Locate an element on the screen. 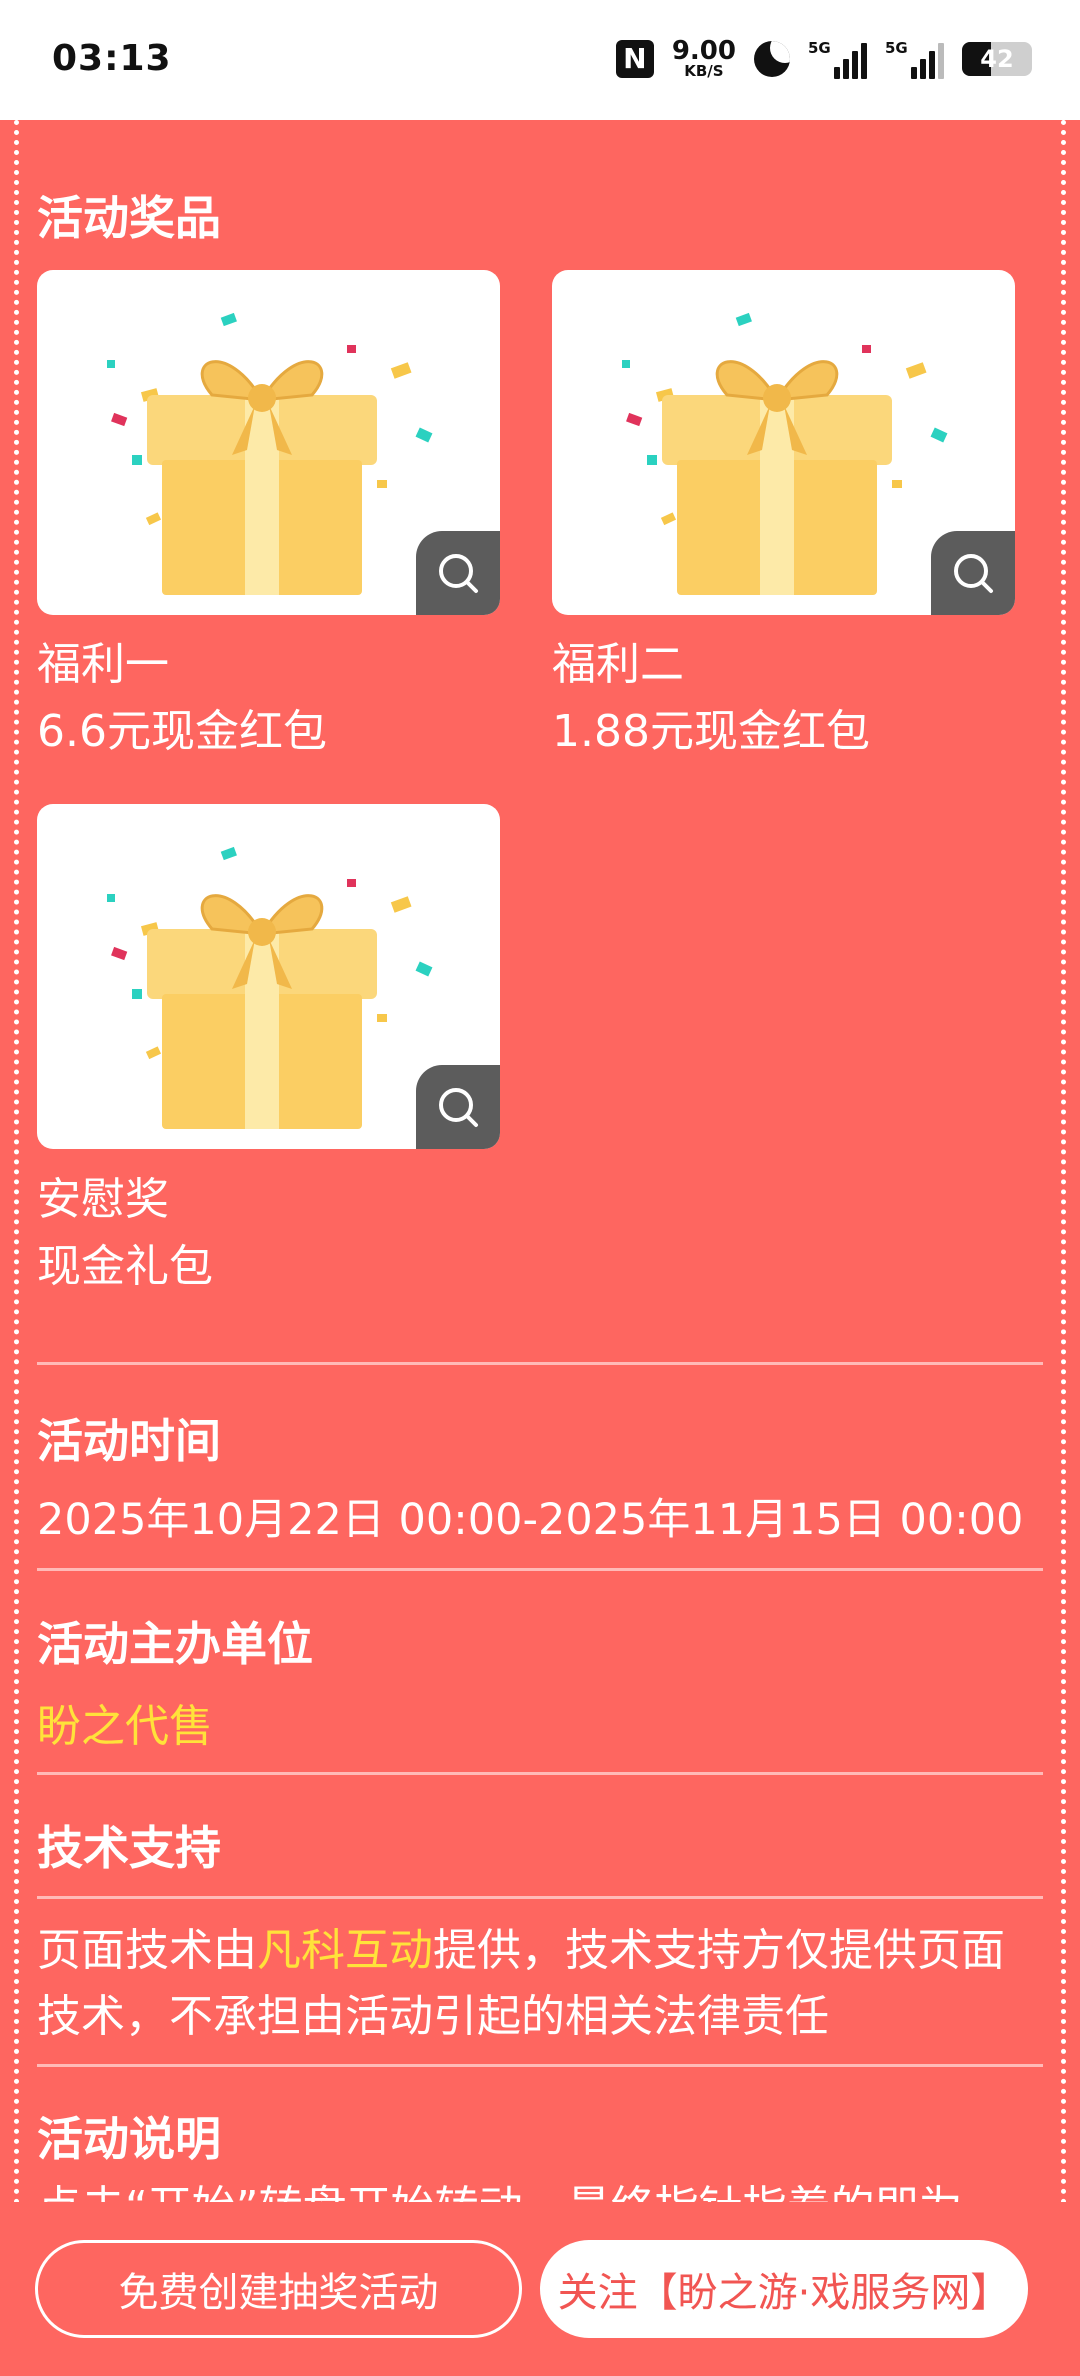 The image size is (1080, 2376). description-title: 活动说明 is located at coordinates (129, 2139).